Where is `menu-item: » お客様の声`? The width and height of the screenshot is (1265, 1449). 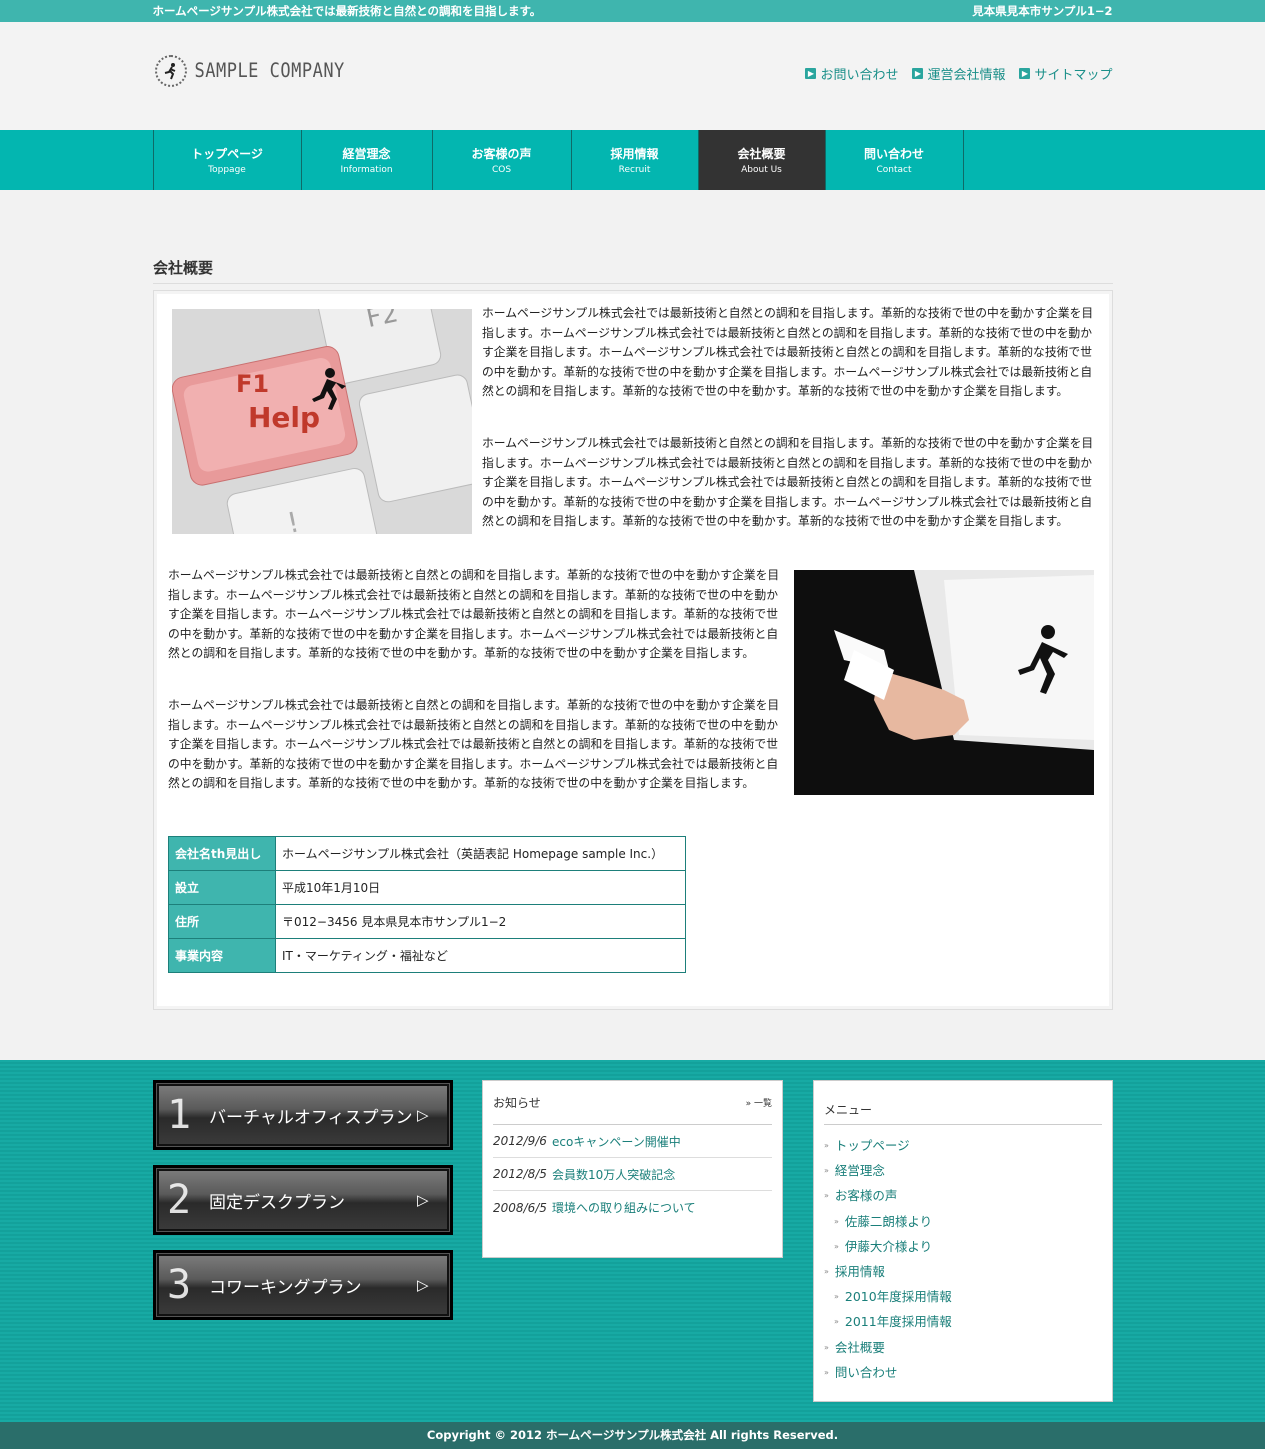
menu-item: » お客様の声 is located at coordinates (963, 1195).